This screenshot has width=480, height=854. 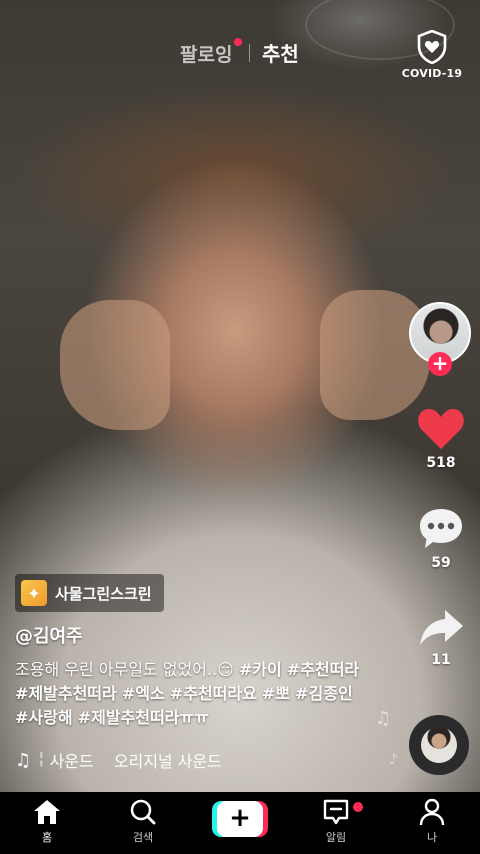 I want to click on tab-for-you: 추천, so click(x=280, y=52).